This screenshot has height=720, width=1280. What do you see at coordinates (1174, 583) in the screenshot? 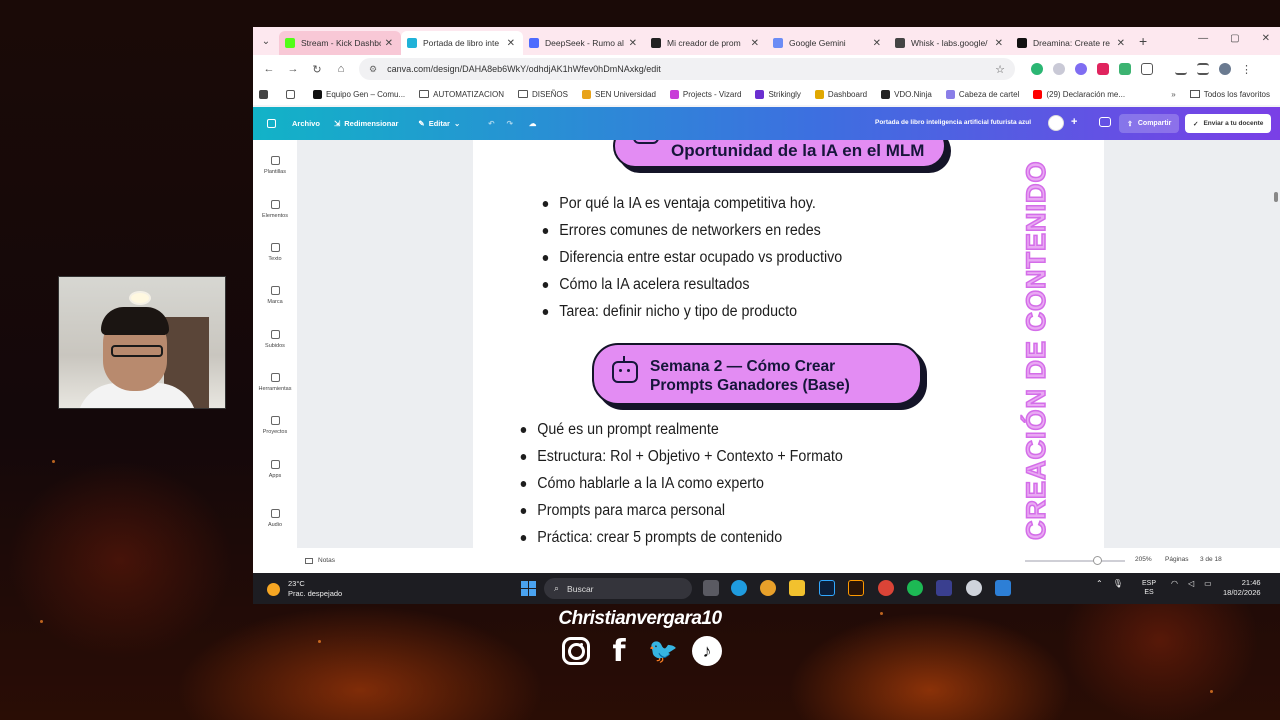
I see `wifi-icon: ◠` at bounding box center [1174, 583].